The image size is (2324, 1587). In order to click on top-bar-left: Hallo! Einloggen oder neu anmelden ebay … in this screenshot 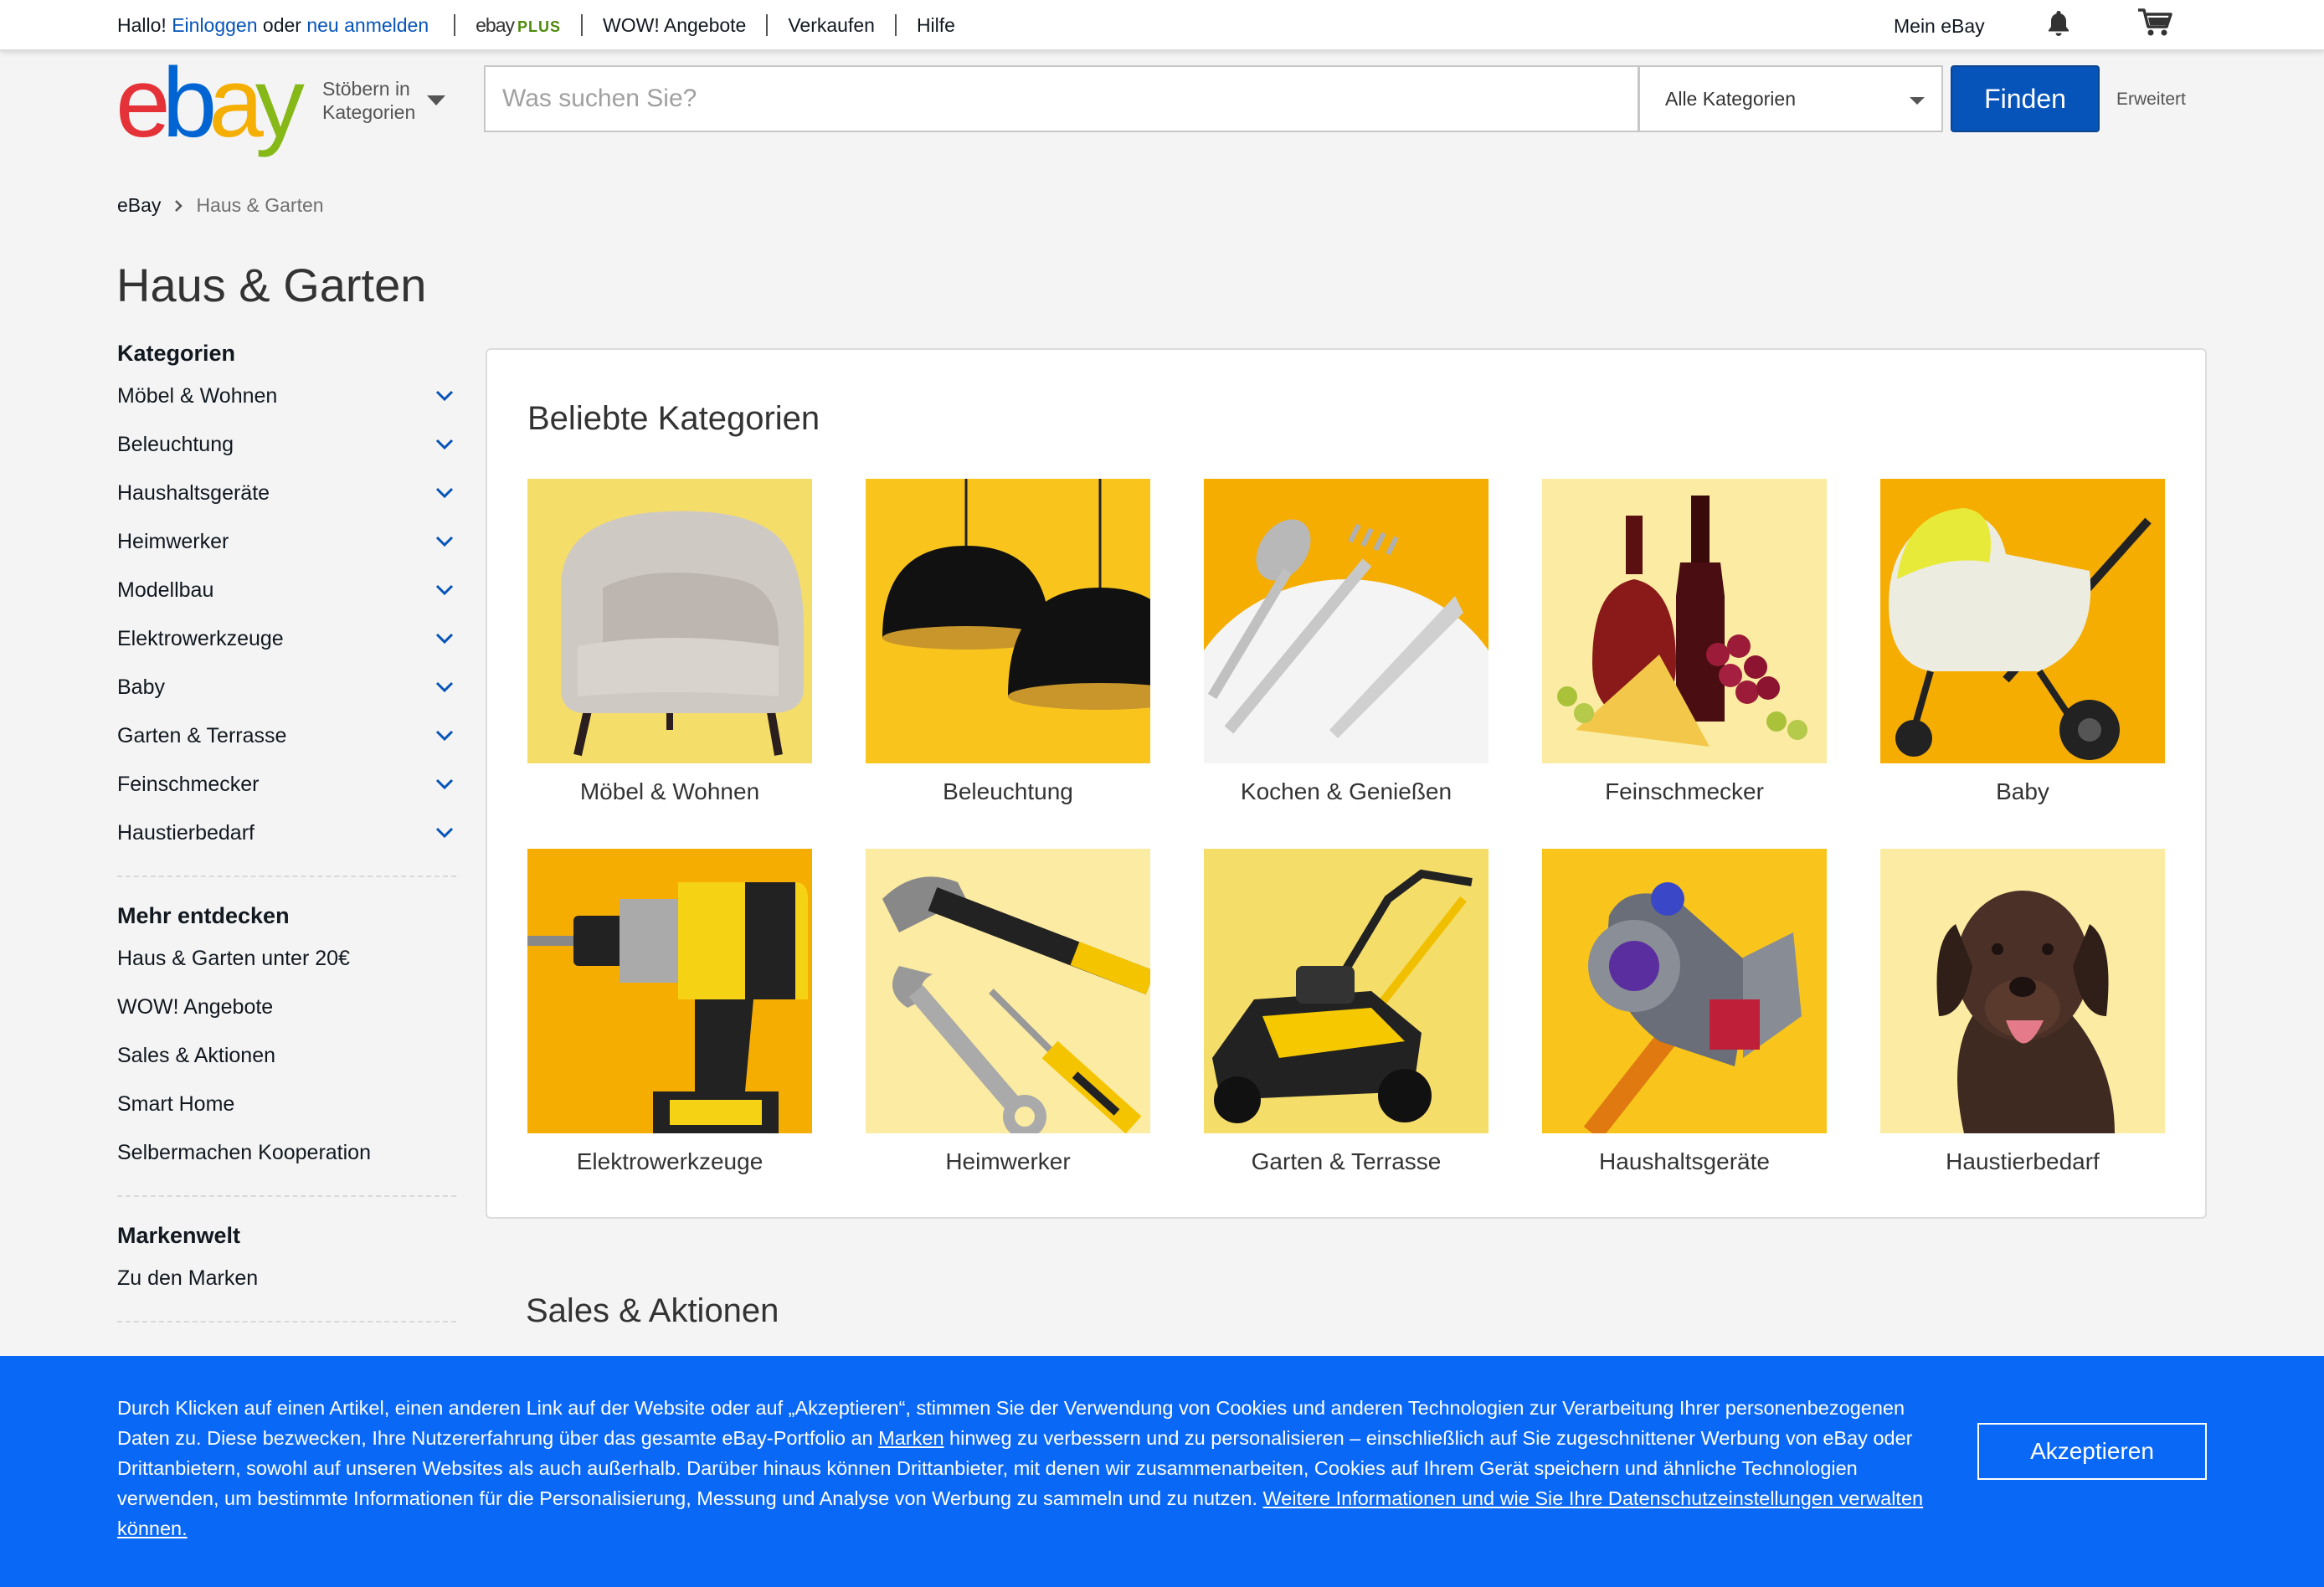, I will do `click(536, 25)`.